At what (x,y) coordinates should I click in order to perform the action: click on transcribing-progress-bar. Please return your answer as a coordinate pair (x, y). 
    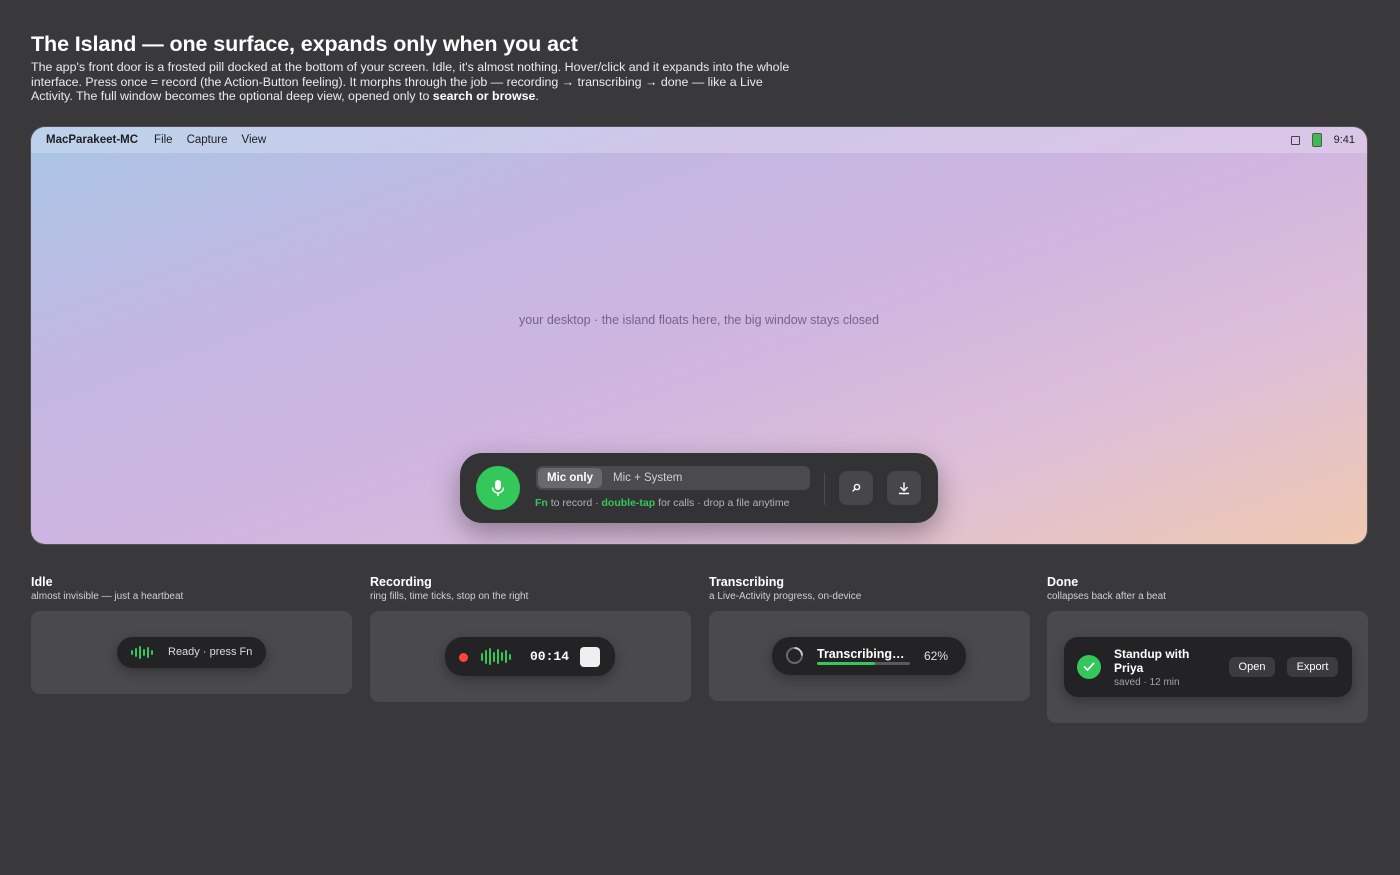
    Looking at the image, I should click on (863, 663).